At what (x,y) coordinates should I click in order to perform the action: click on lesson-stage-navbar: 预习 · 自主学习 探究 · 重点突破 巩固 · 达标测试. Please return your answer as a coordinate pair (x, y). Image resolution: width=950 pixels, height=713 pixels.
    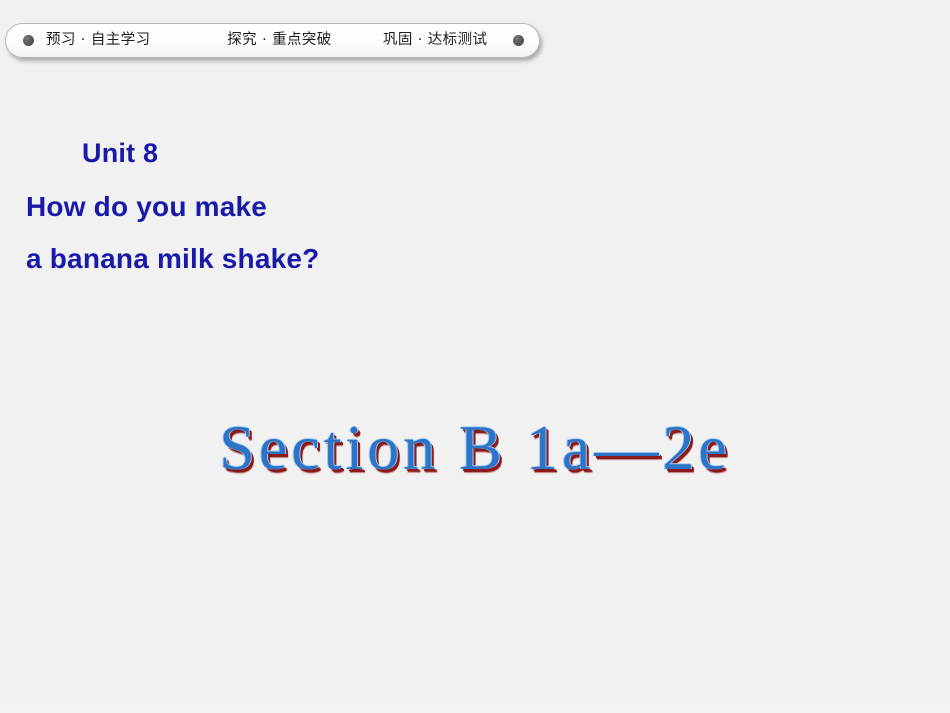
    Looking at the image, I should click on (272, 40).